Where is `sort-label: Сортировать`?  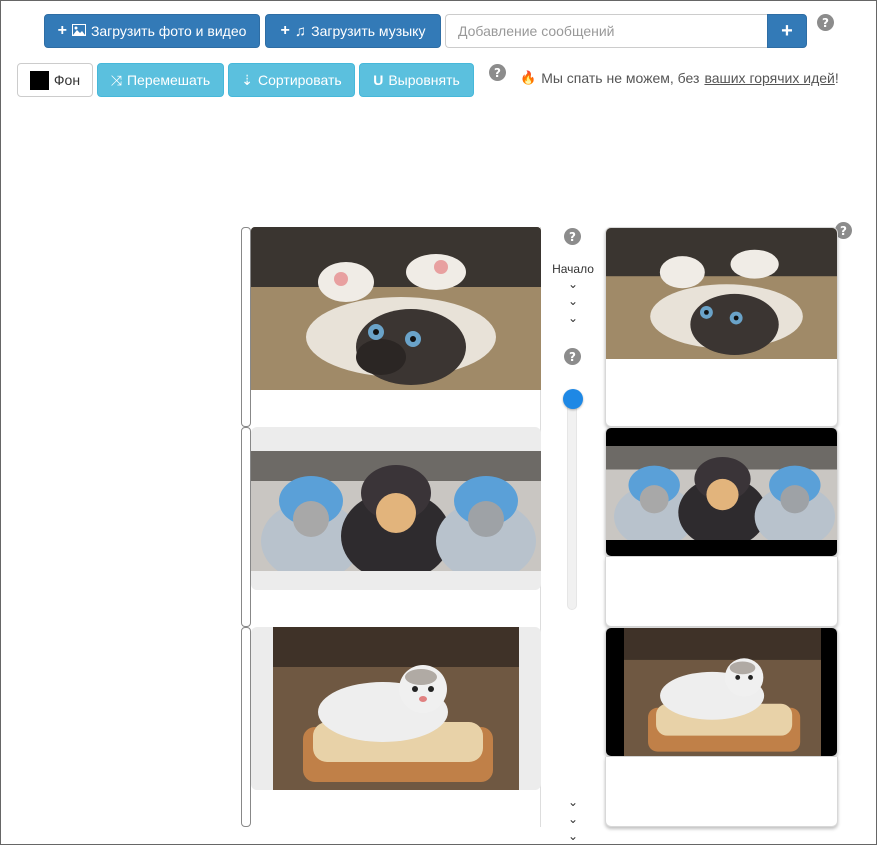 sort-label: Сортировать is located at coordinates (300, 80).